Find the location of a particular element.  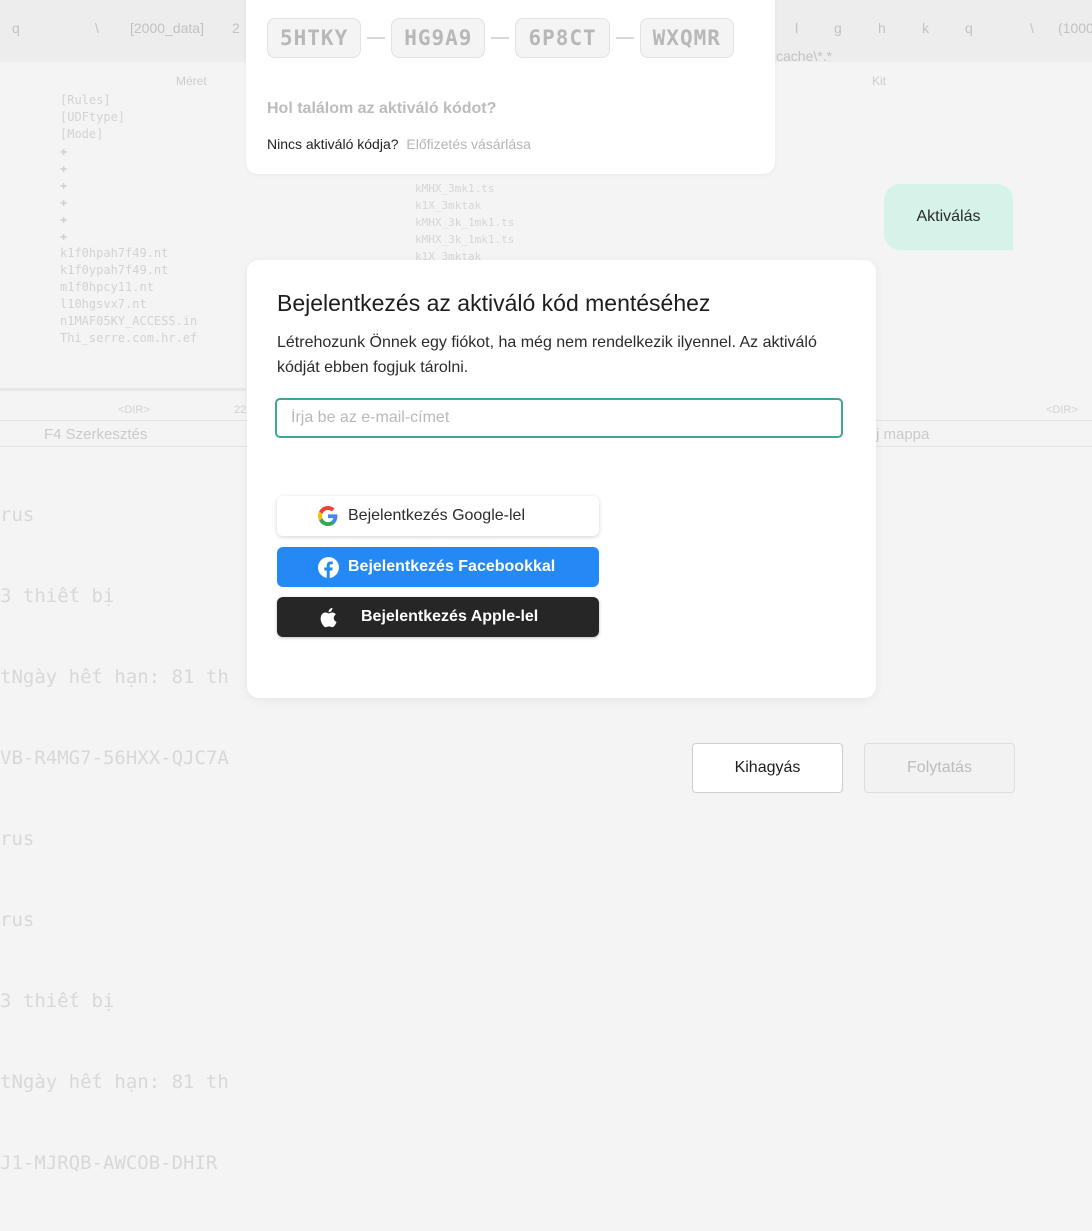

modal-title: Bejelentkezés az aktiváló kód mentéséhez is located at coordinates (494, 303).